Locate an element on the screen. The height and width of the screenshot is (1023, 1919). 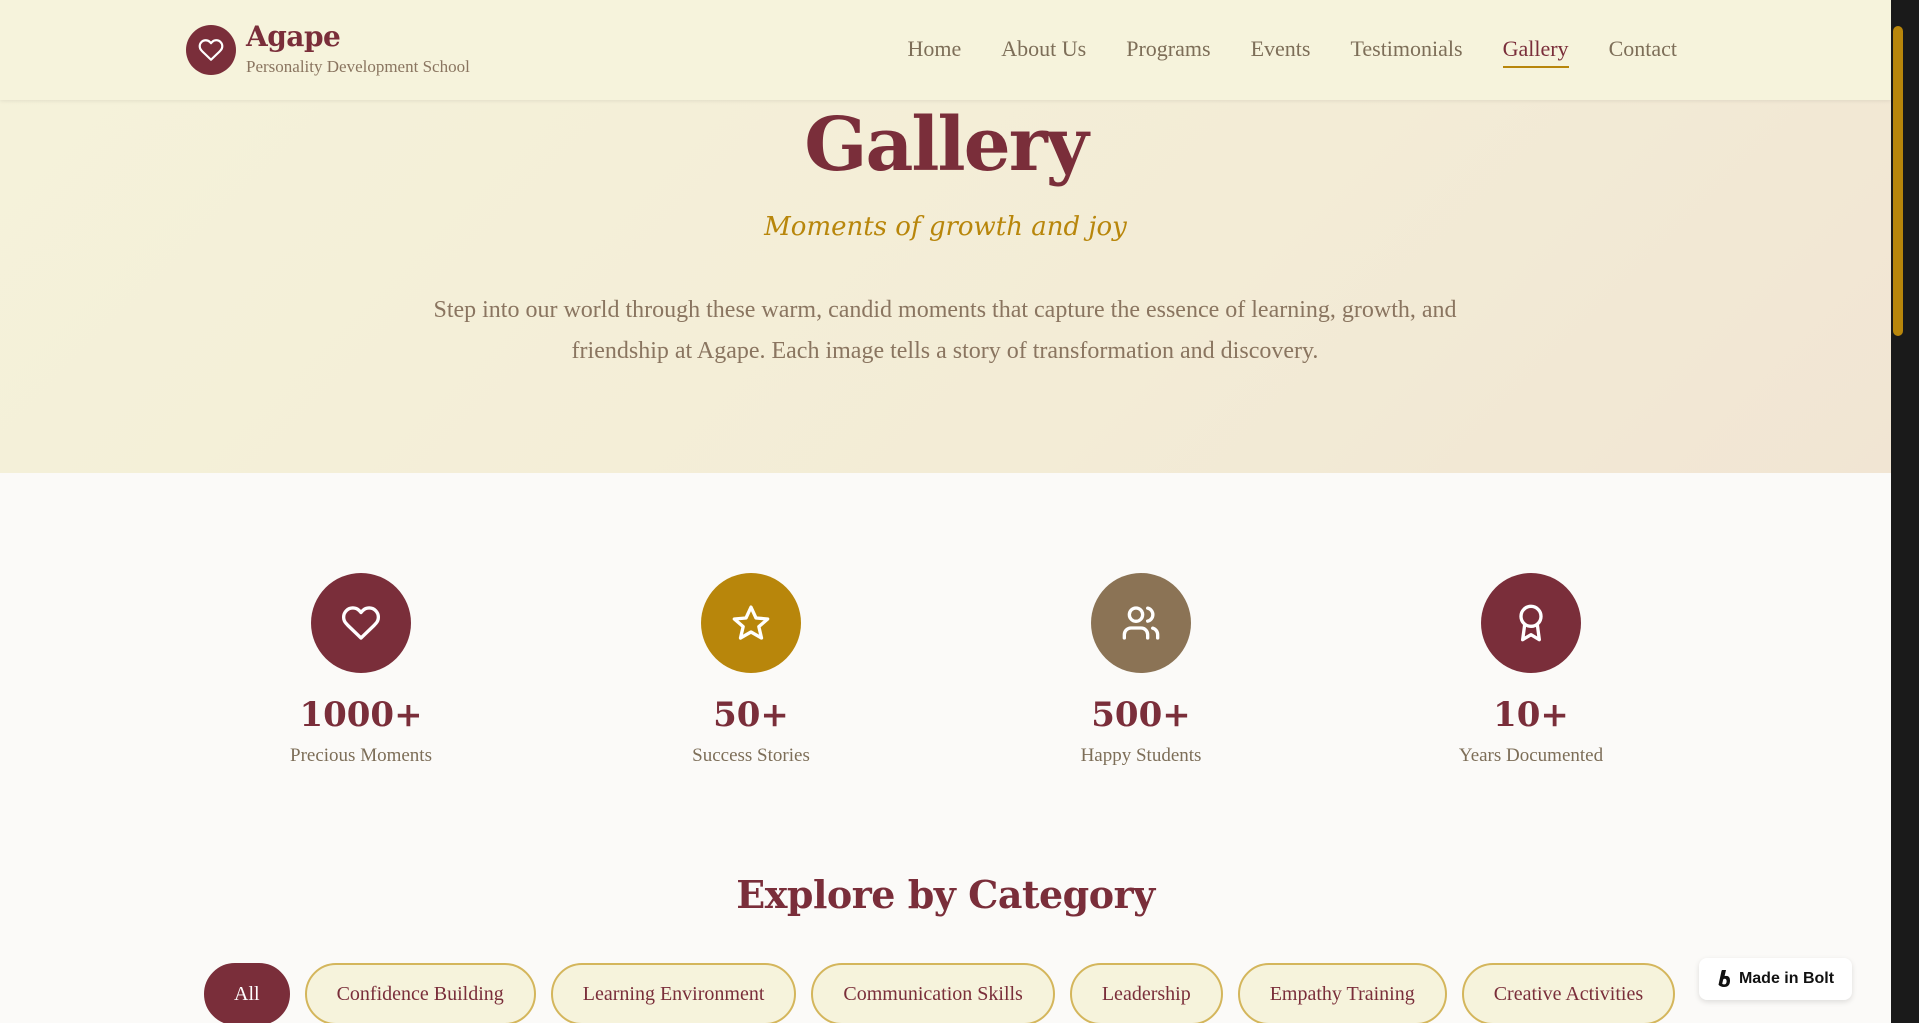
scrollbar-thumb is located at coordinates (1898, 181).